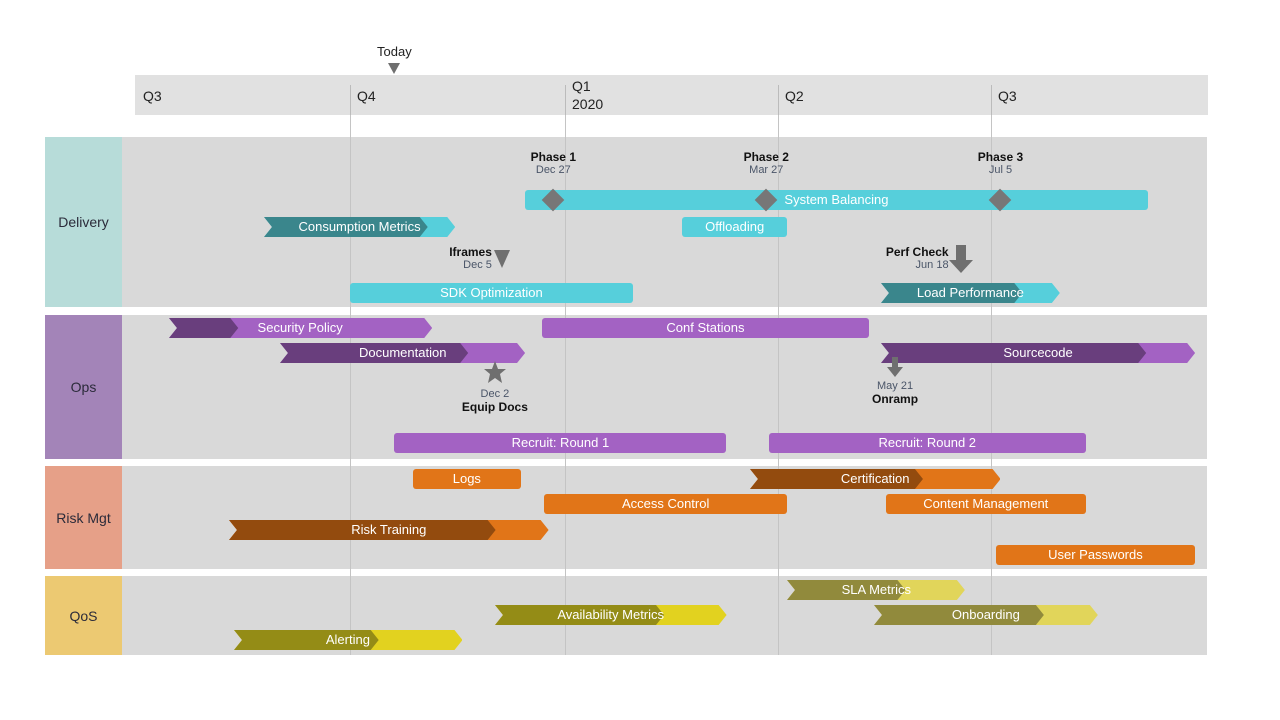 The width and height of the screenshot is (1280, 720). I want to click on milestone-date: Dec 27, so click(553, 170).